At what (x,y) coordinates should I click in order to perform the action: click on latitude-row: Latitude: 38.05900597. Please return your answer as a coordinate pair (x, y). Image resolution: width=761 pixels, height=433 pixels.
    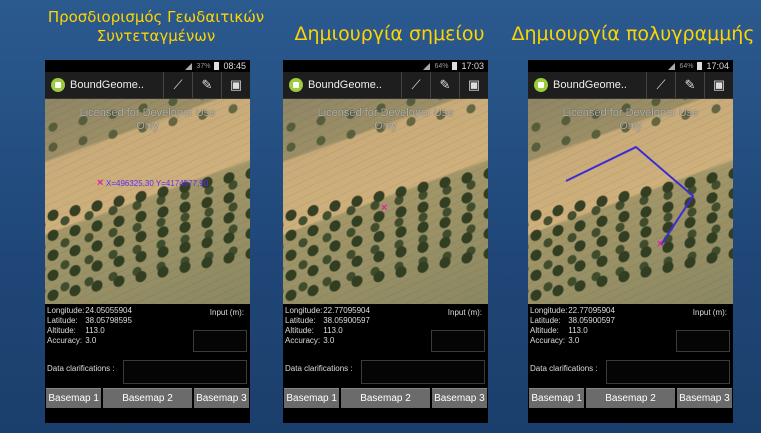
    Looking at the image, I should click on (327, 320).